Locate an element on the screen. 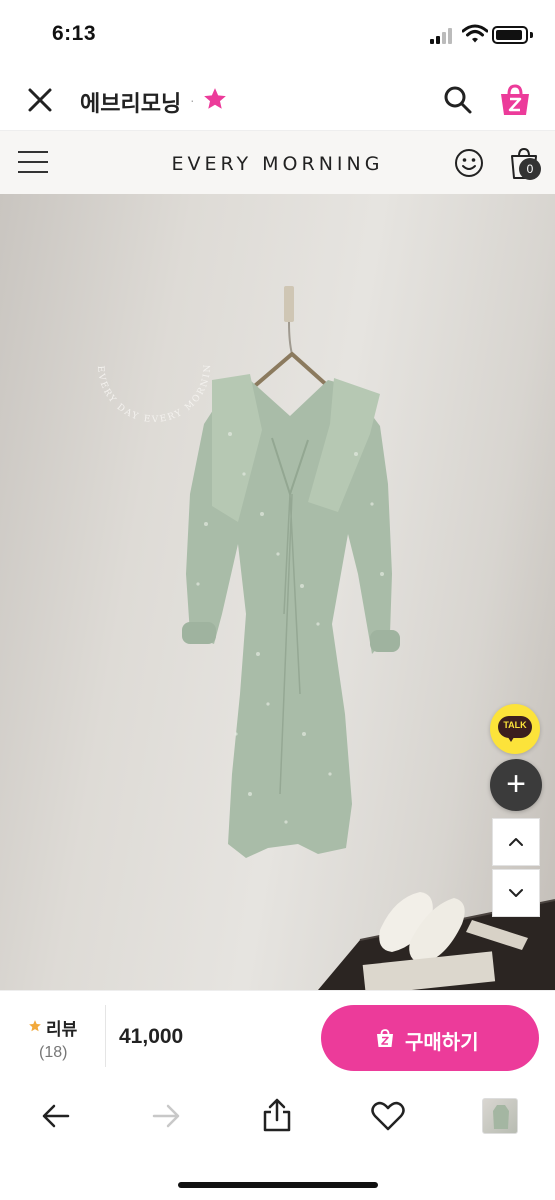 Image resolution: width=555 pixels, height=1200 pixels. chevron-down-icon is located at coordinates (516, 893).